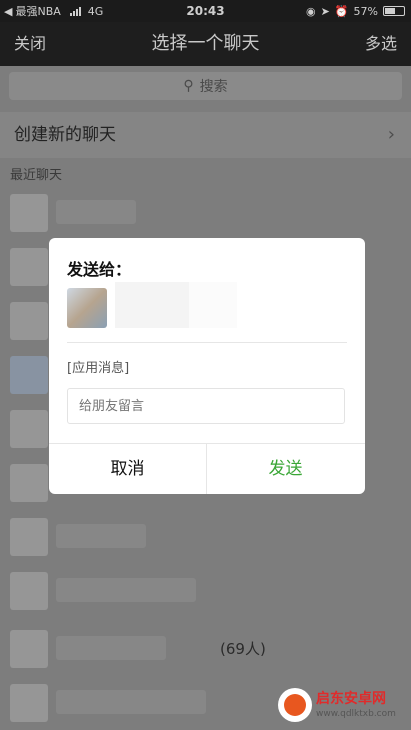 The width and height of the screenshot is (411, 730). What do you see at coordinates (341, 11) in the screenshot?
I see `alarm-icon: ⏰` at bounding box center [341, 11].